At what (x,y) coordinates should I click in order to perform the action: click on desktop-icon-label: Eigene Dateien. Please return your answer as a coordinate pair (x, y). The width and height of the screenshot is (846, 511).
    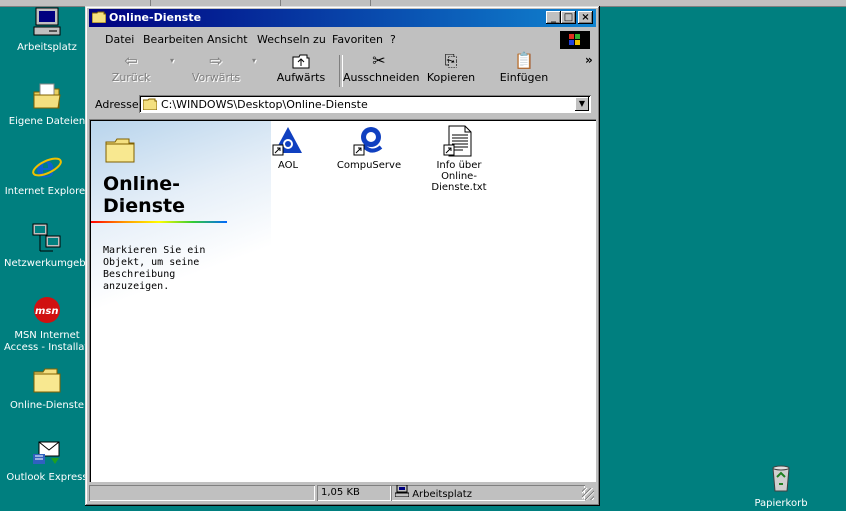
    Looking at the image, I should click on (47, 121).